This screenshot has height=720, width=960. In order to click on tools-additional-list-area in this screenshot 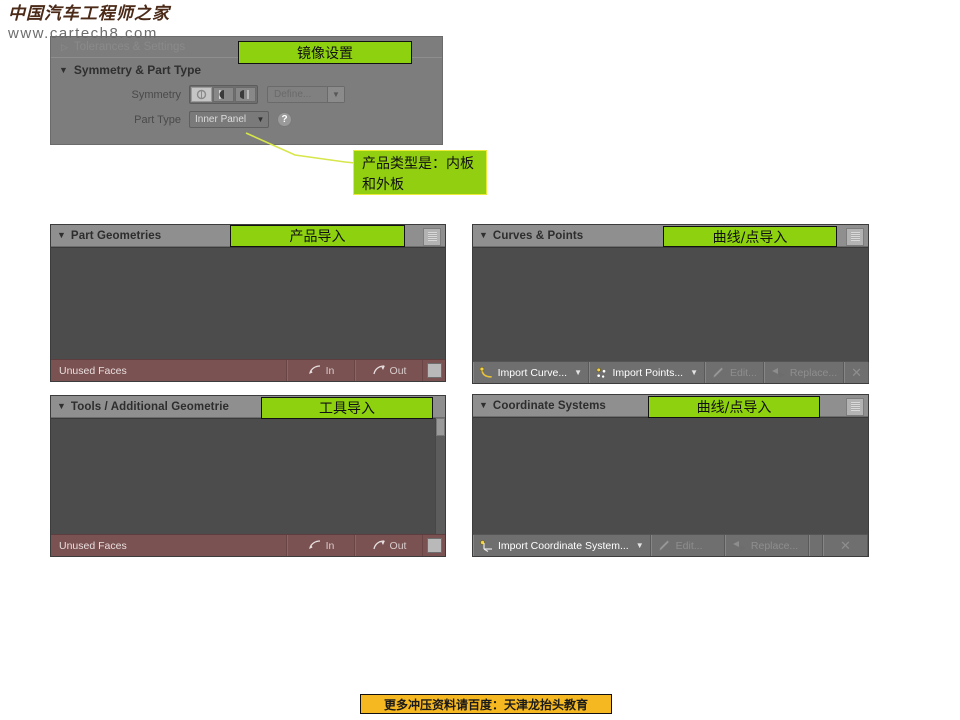, I will do `click(243, 476)`.